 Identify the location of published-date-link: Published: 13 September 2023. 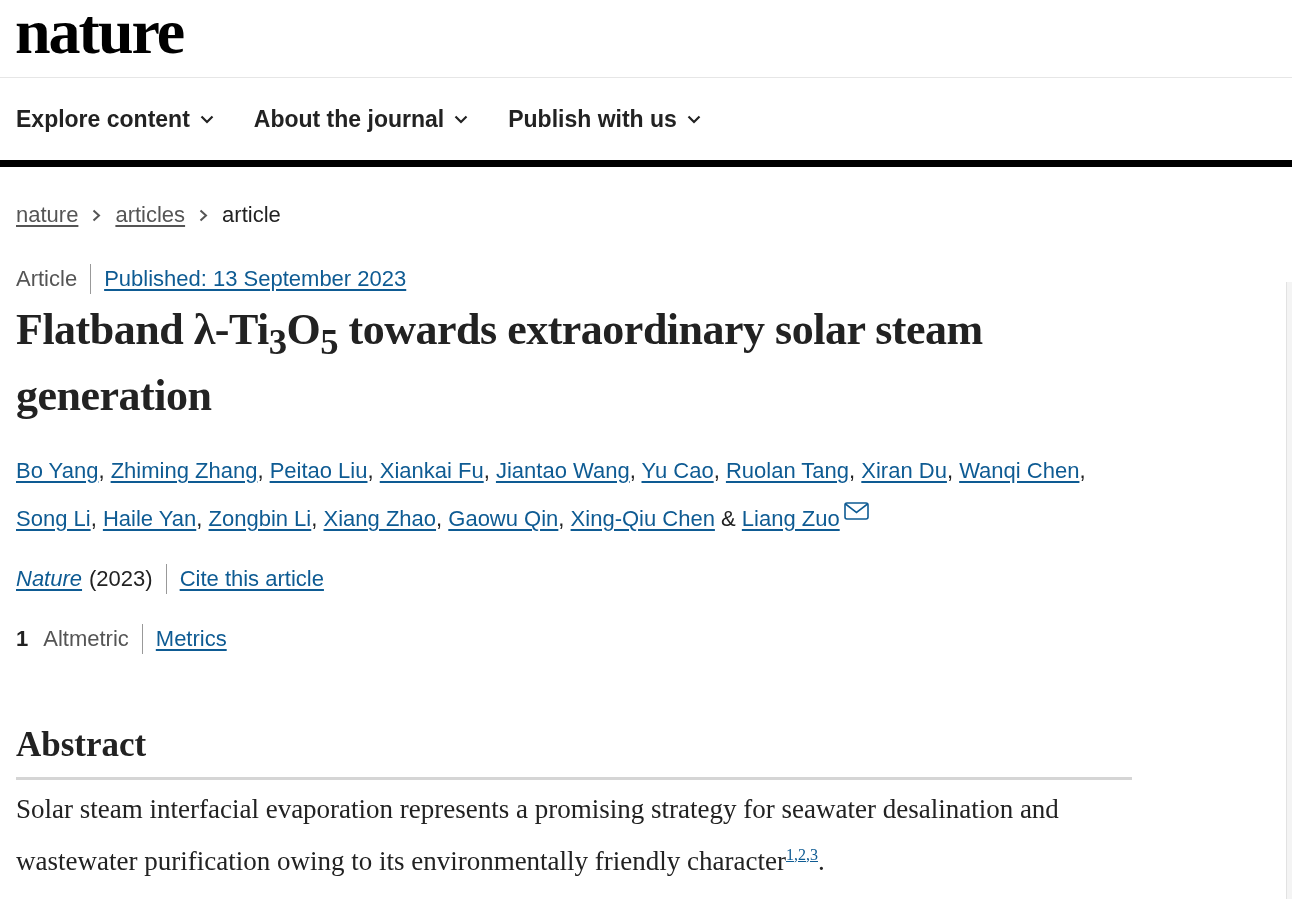
(255, 279).